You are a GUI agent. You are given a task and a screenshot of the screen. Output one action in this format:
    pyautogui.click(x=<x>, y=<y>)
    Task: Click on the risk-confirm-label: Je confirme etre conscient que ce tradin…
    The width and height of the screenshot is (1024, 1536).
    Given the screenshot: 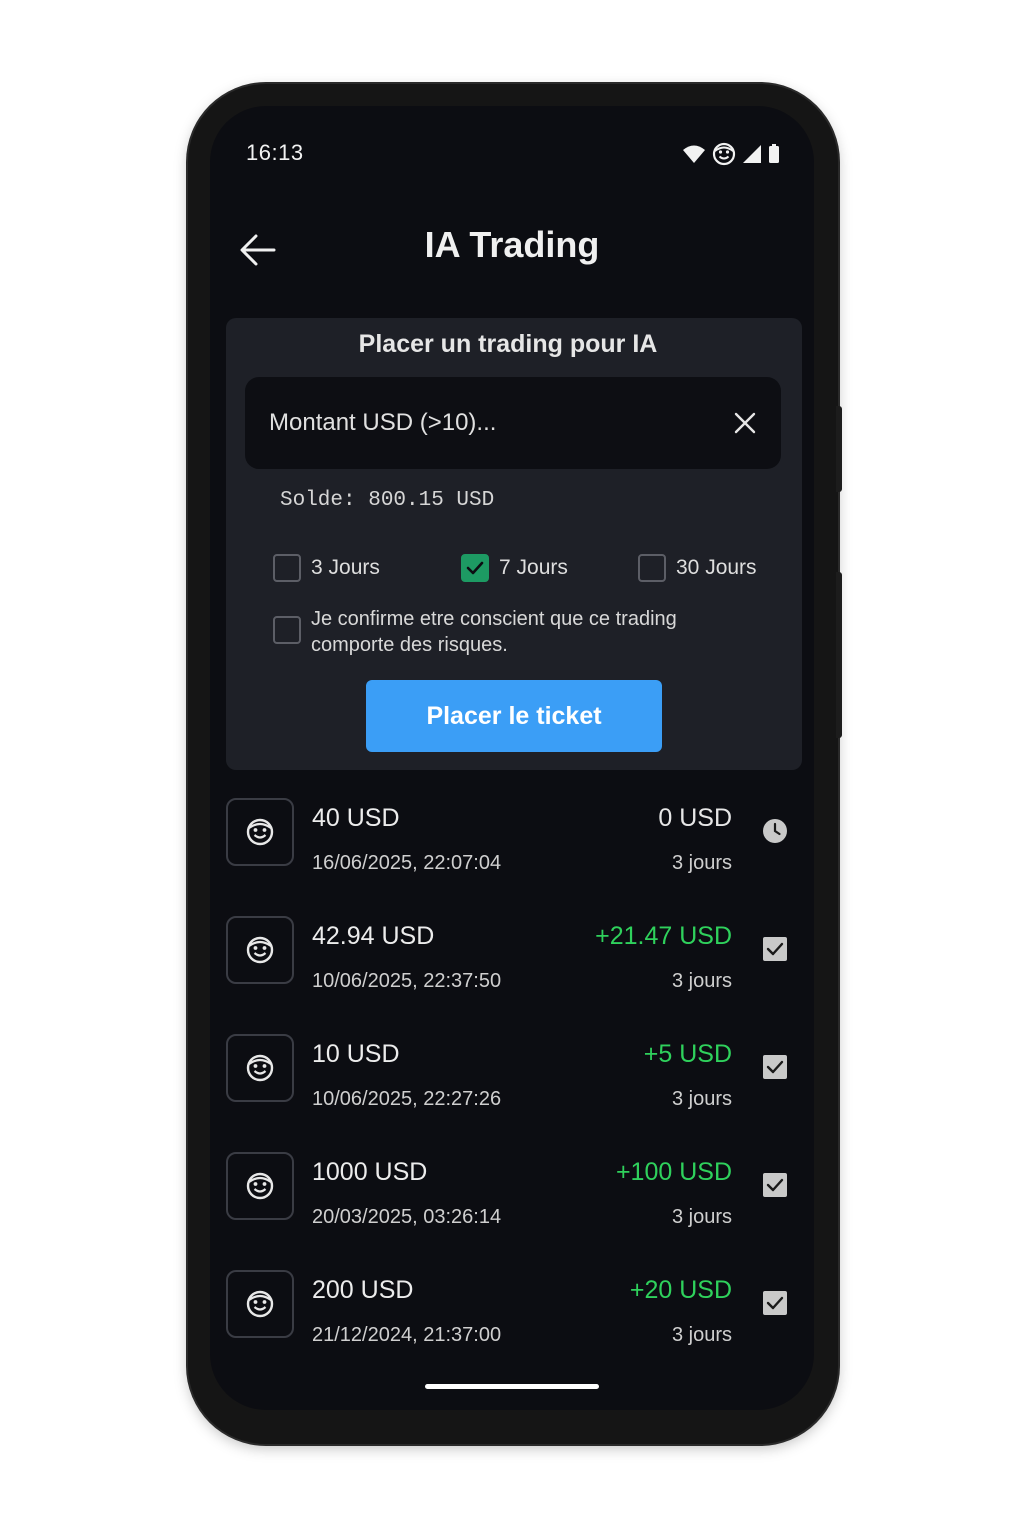 What is the action you would take?
    pyautogui.click(x=494, y=632)
    